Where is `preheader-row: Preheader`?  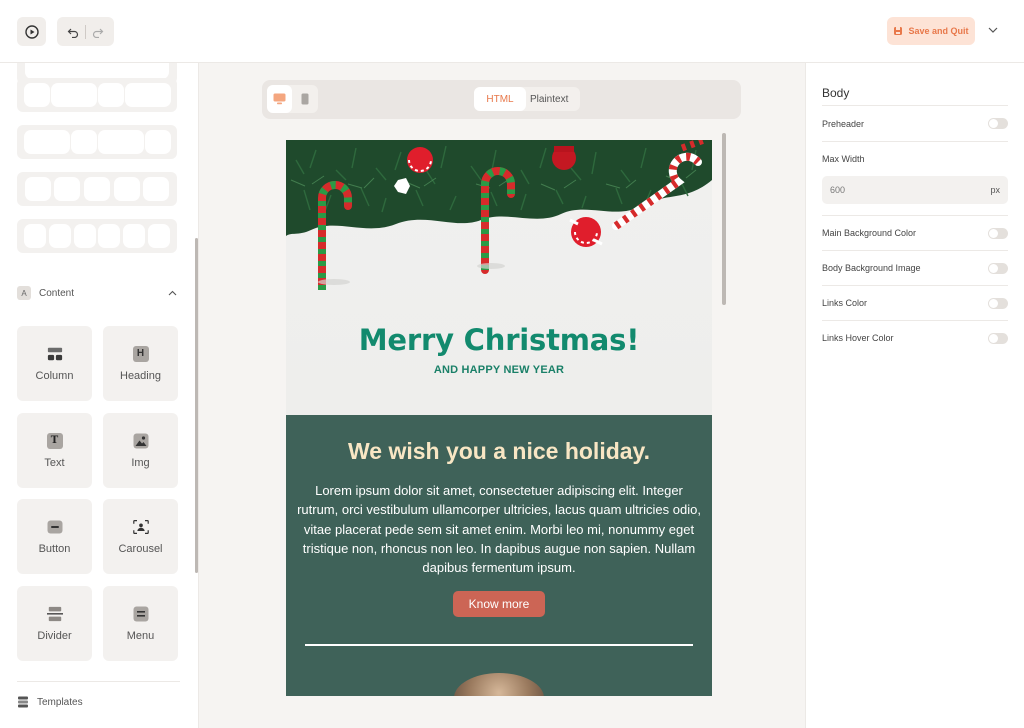
preheader-row: Preheader is located at coordinates (915, 123).